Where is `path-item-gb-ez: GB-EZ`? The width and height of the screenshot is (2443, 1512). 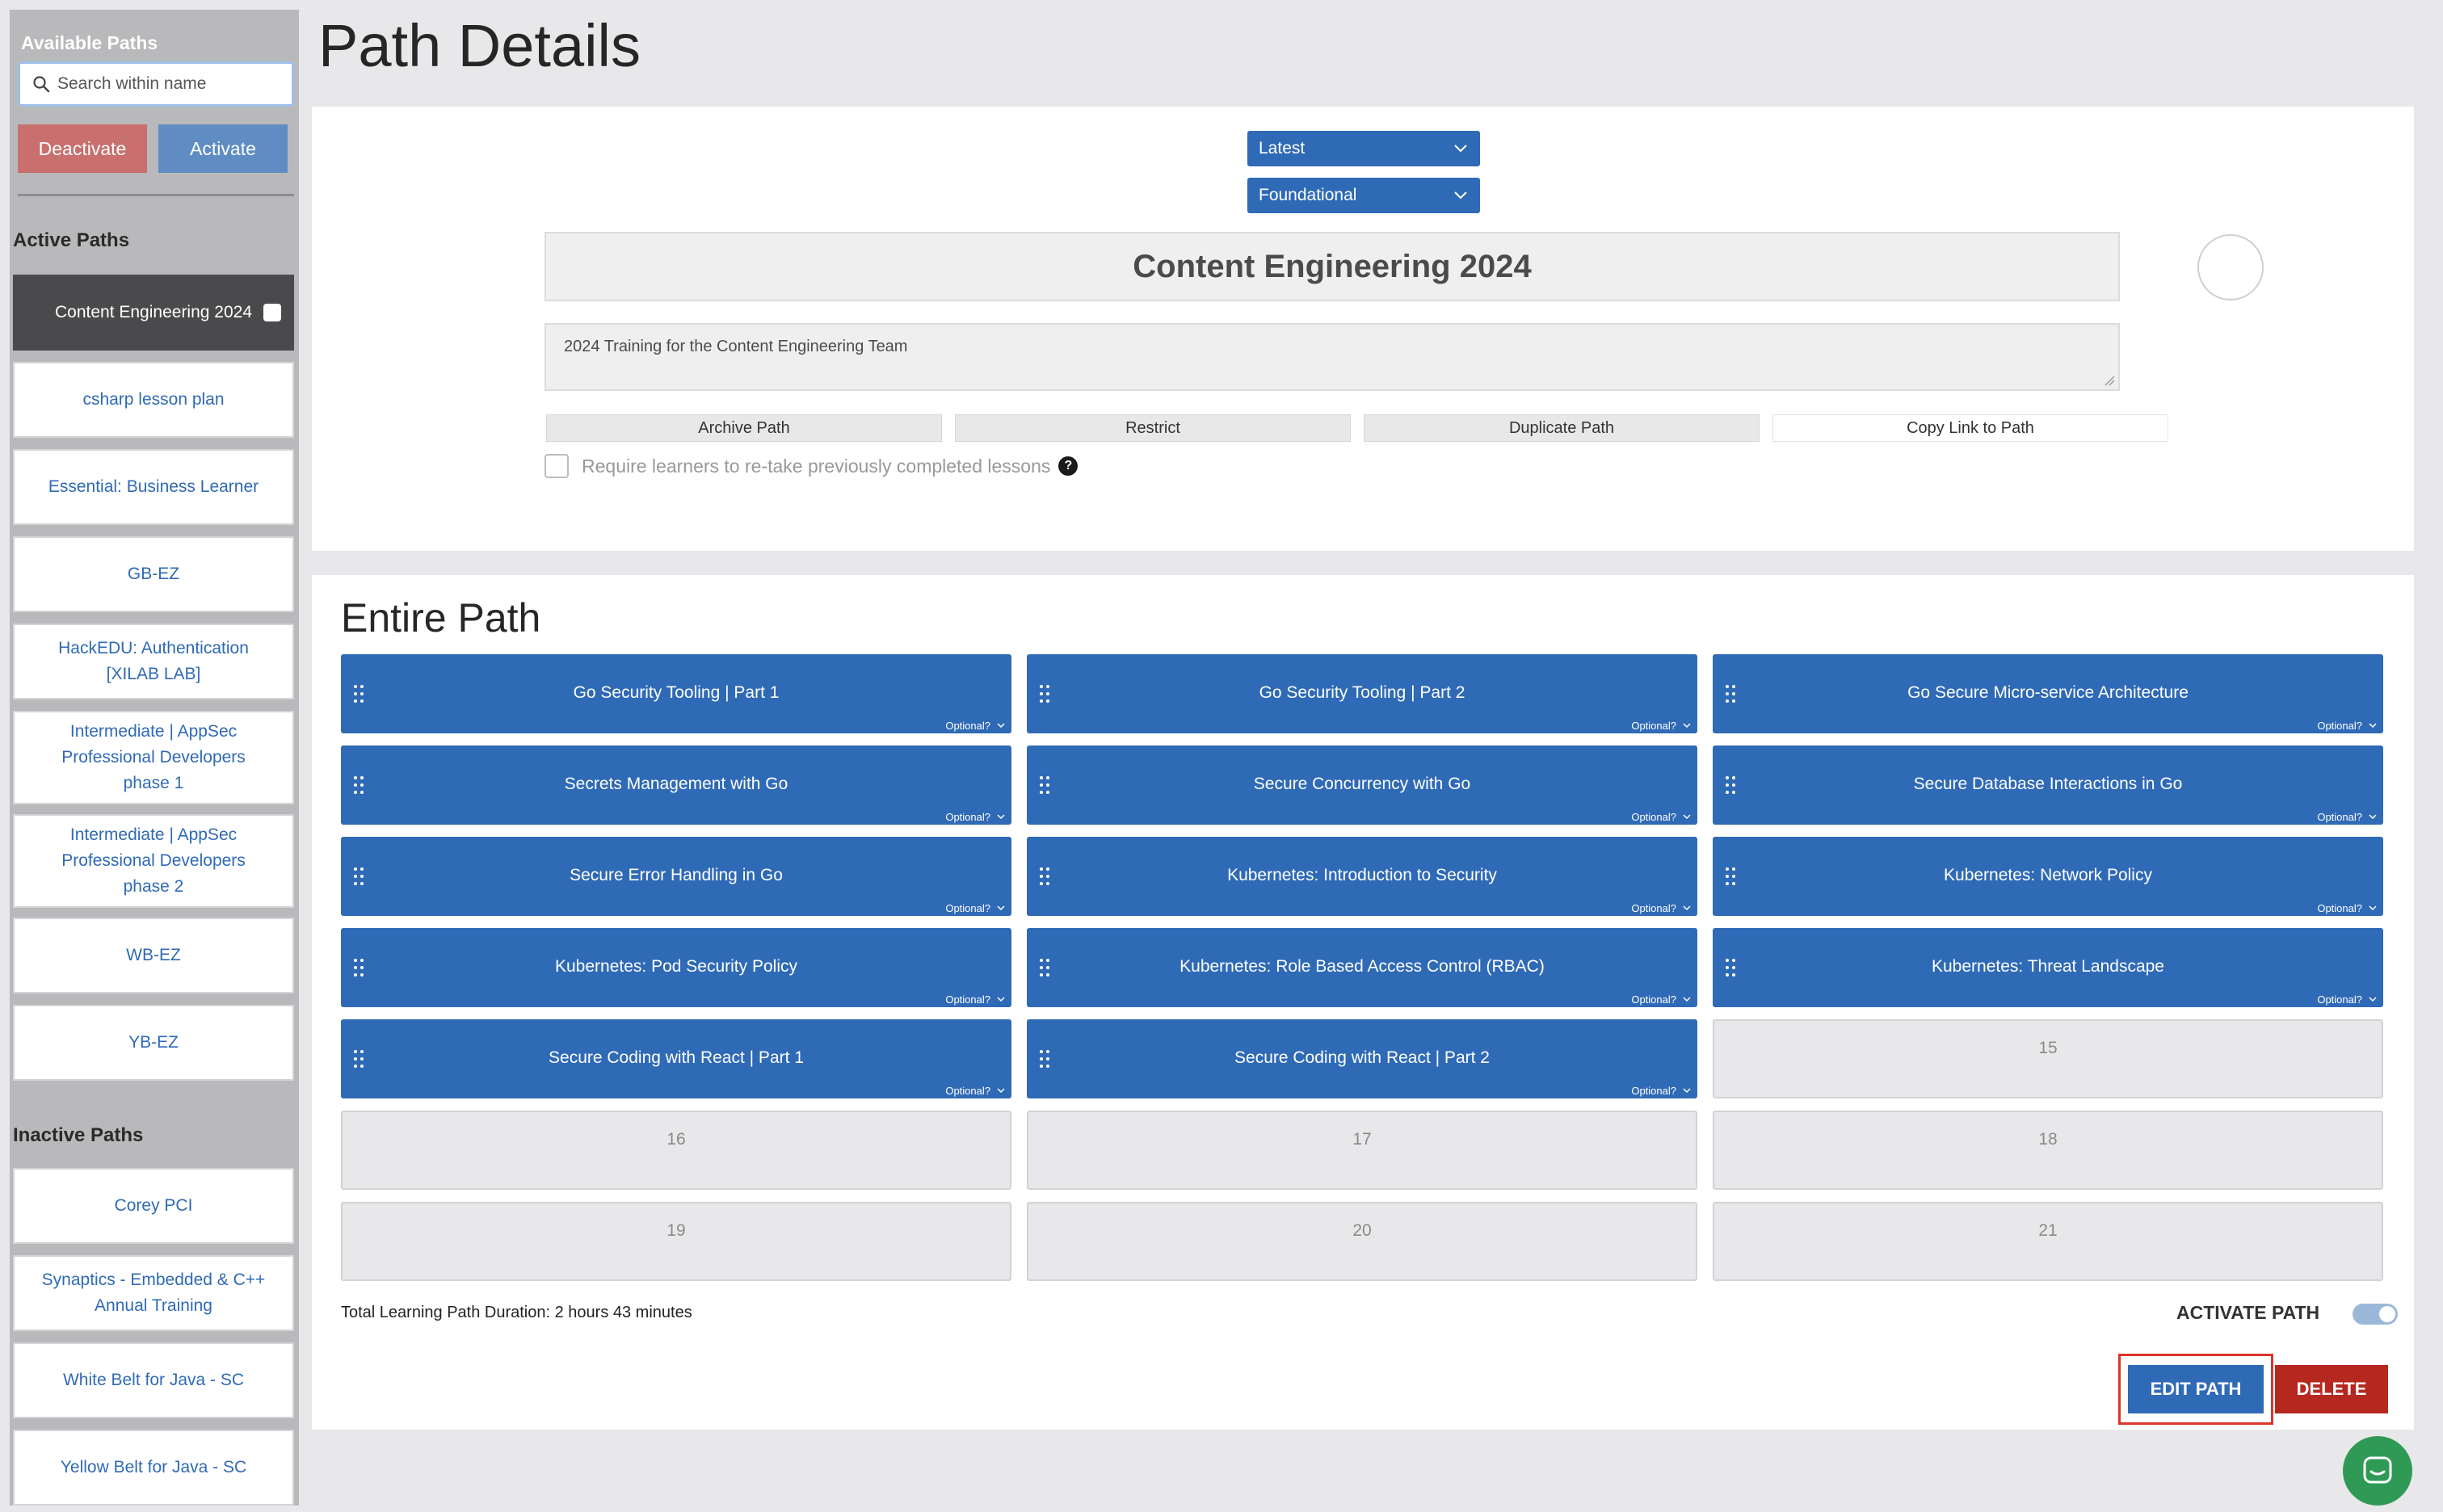
path-item-gb-ez: GB-EZ is located at coordinates (153, 574).